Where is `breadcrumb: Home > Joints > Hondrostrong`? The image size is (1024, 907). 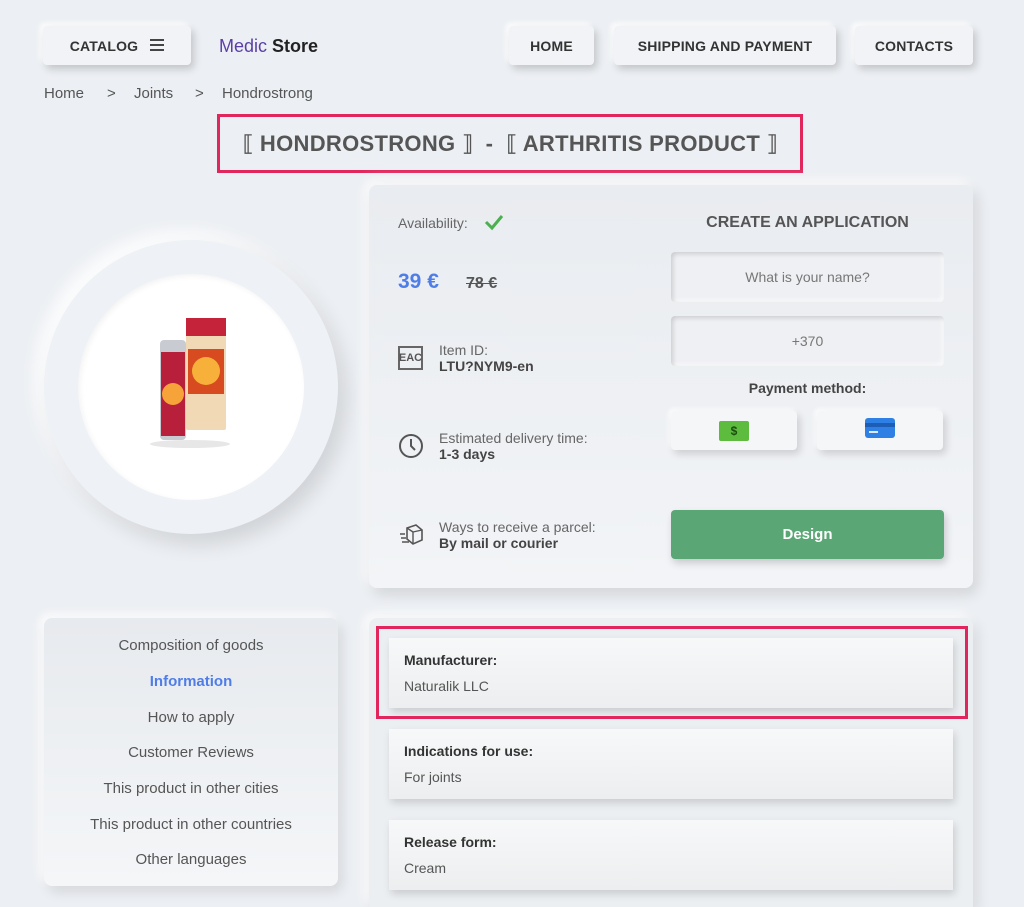 breadcrumb: Home > Joints > Hondrostrong is located at coordinates (178, 93).